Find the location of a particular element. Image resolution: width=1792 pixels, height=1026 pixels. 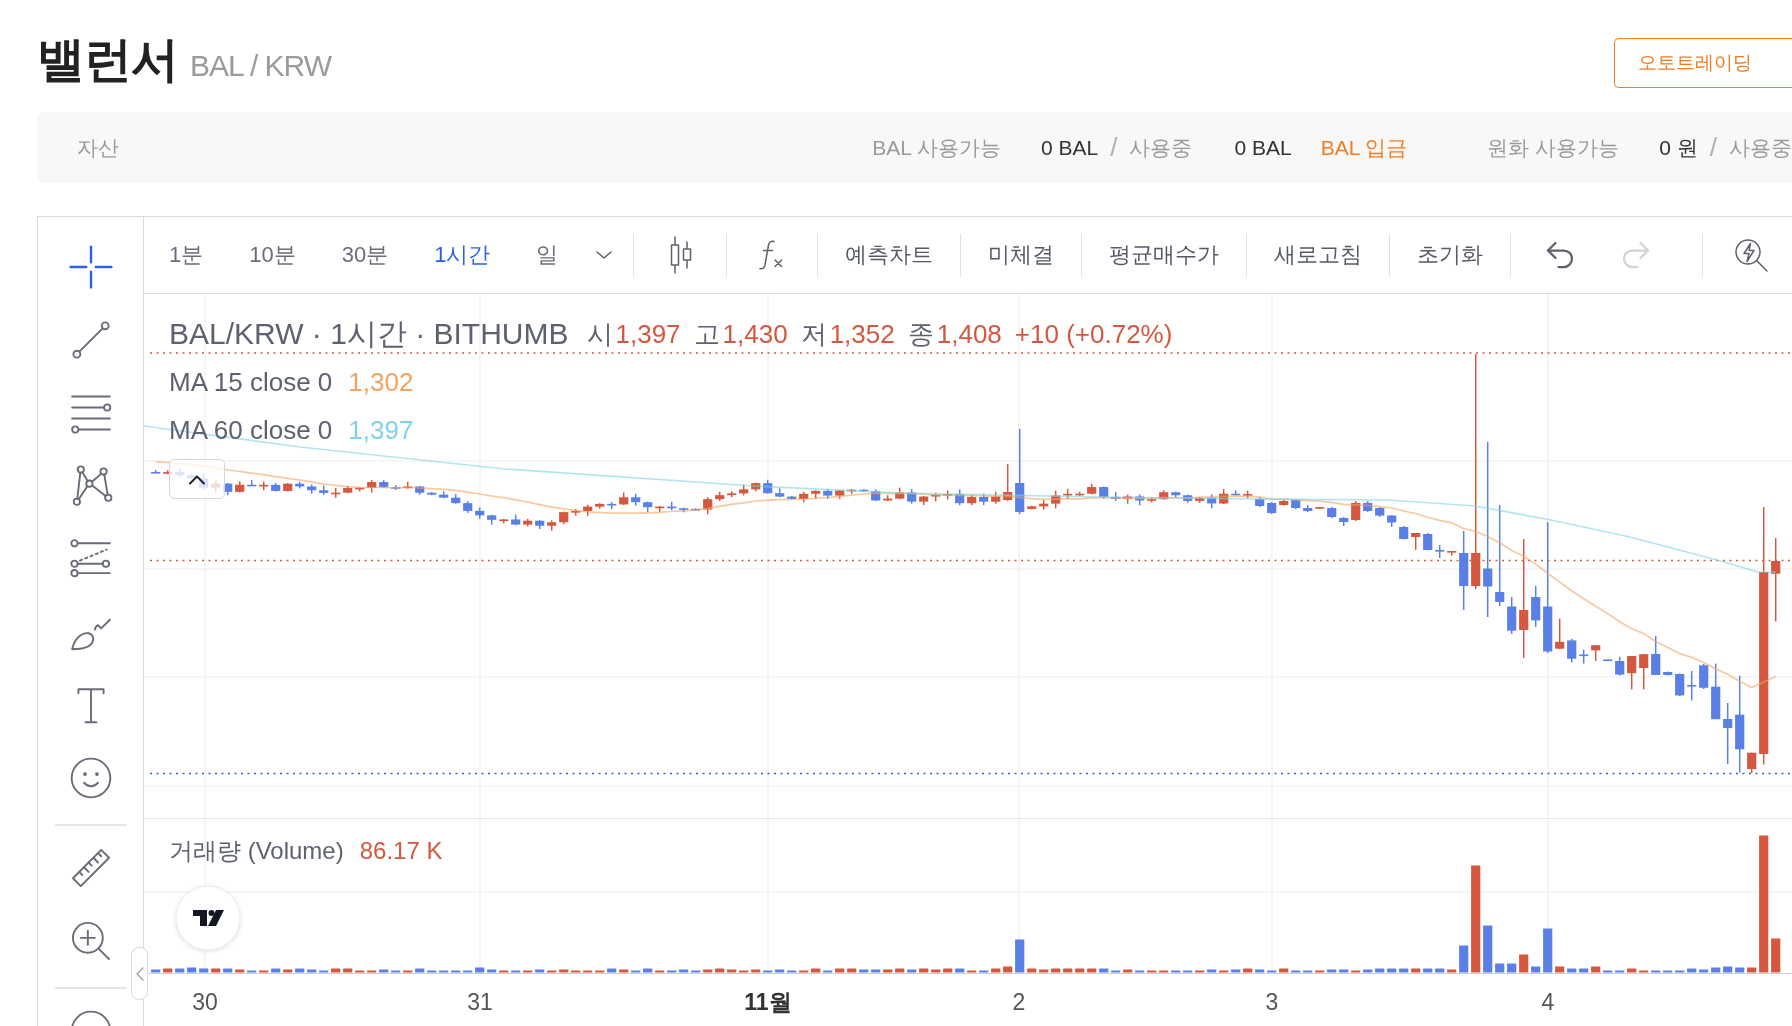

assets-label: 자산 is located at coordinates (98, 147).